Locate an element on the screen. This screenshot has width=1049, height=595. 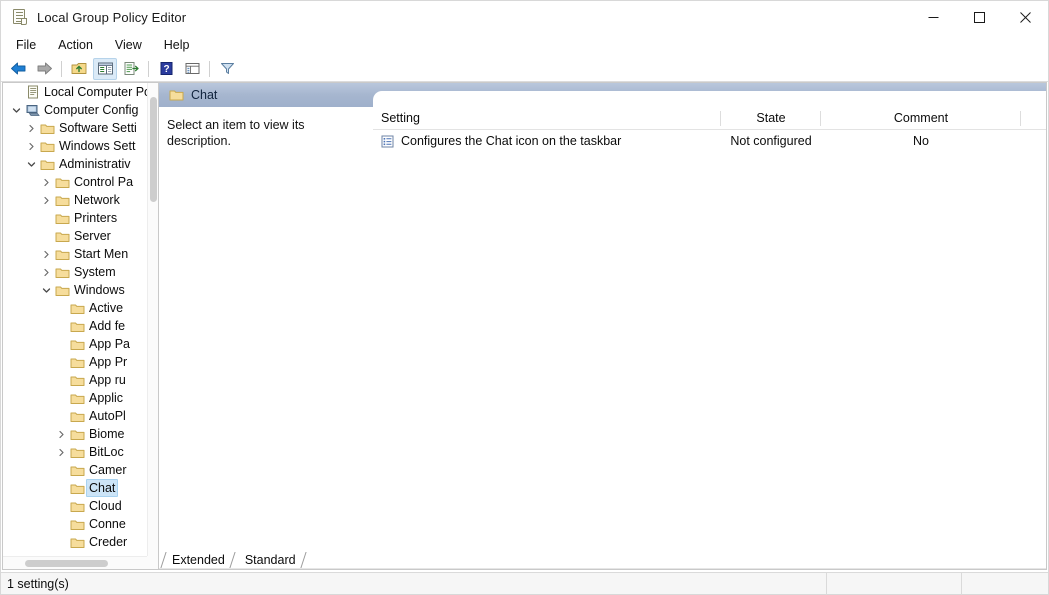
back-button is located at coordinates (18, 69).